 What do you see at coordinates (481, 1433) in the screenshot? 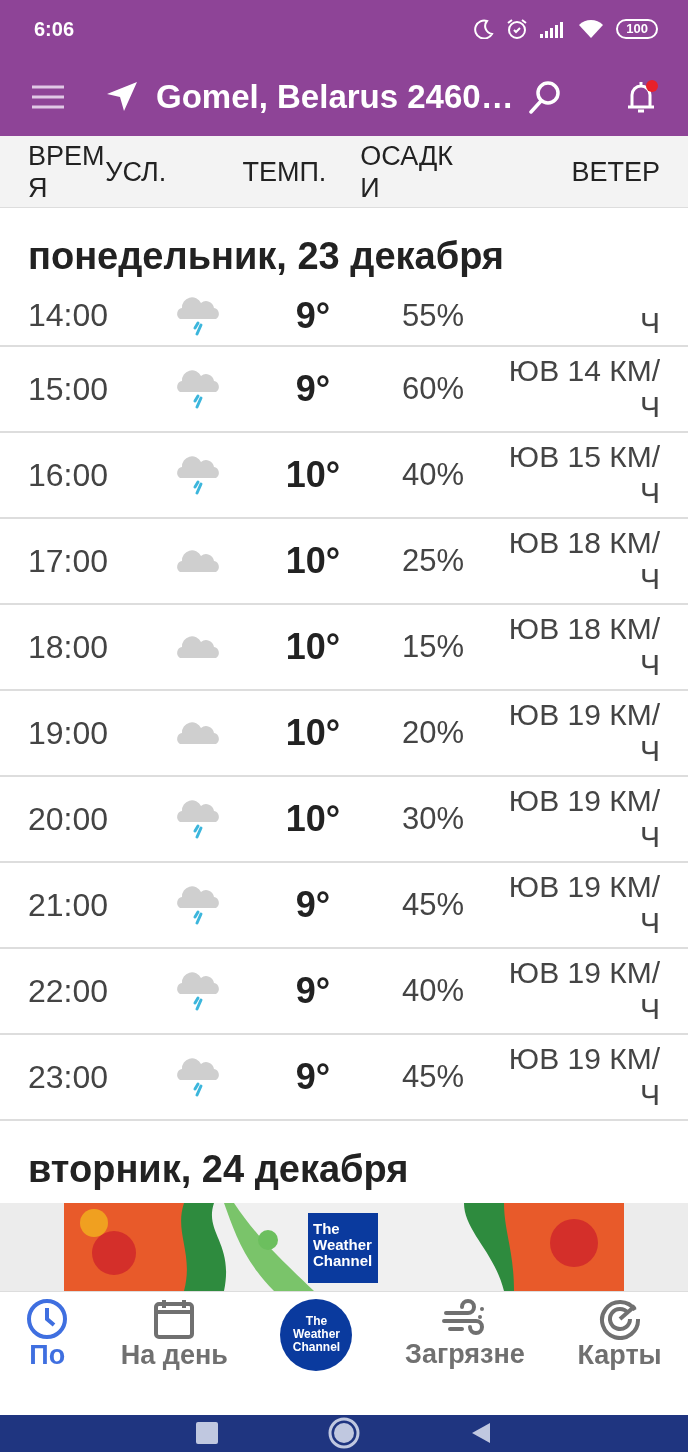
I see `back-icon` at bounding box center [481, 1433].